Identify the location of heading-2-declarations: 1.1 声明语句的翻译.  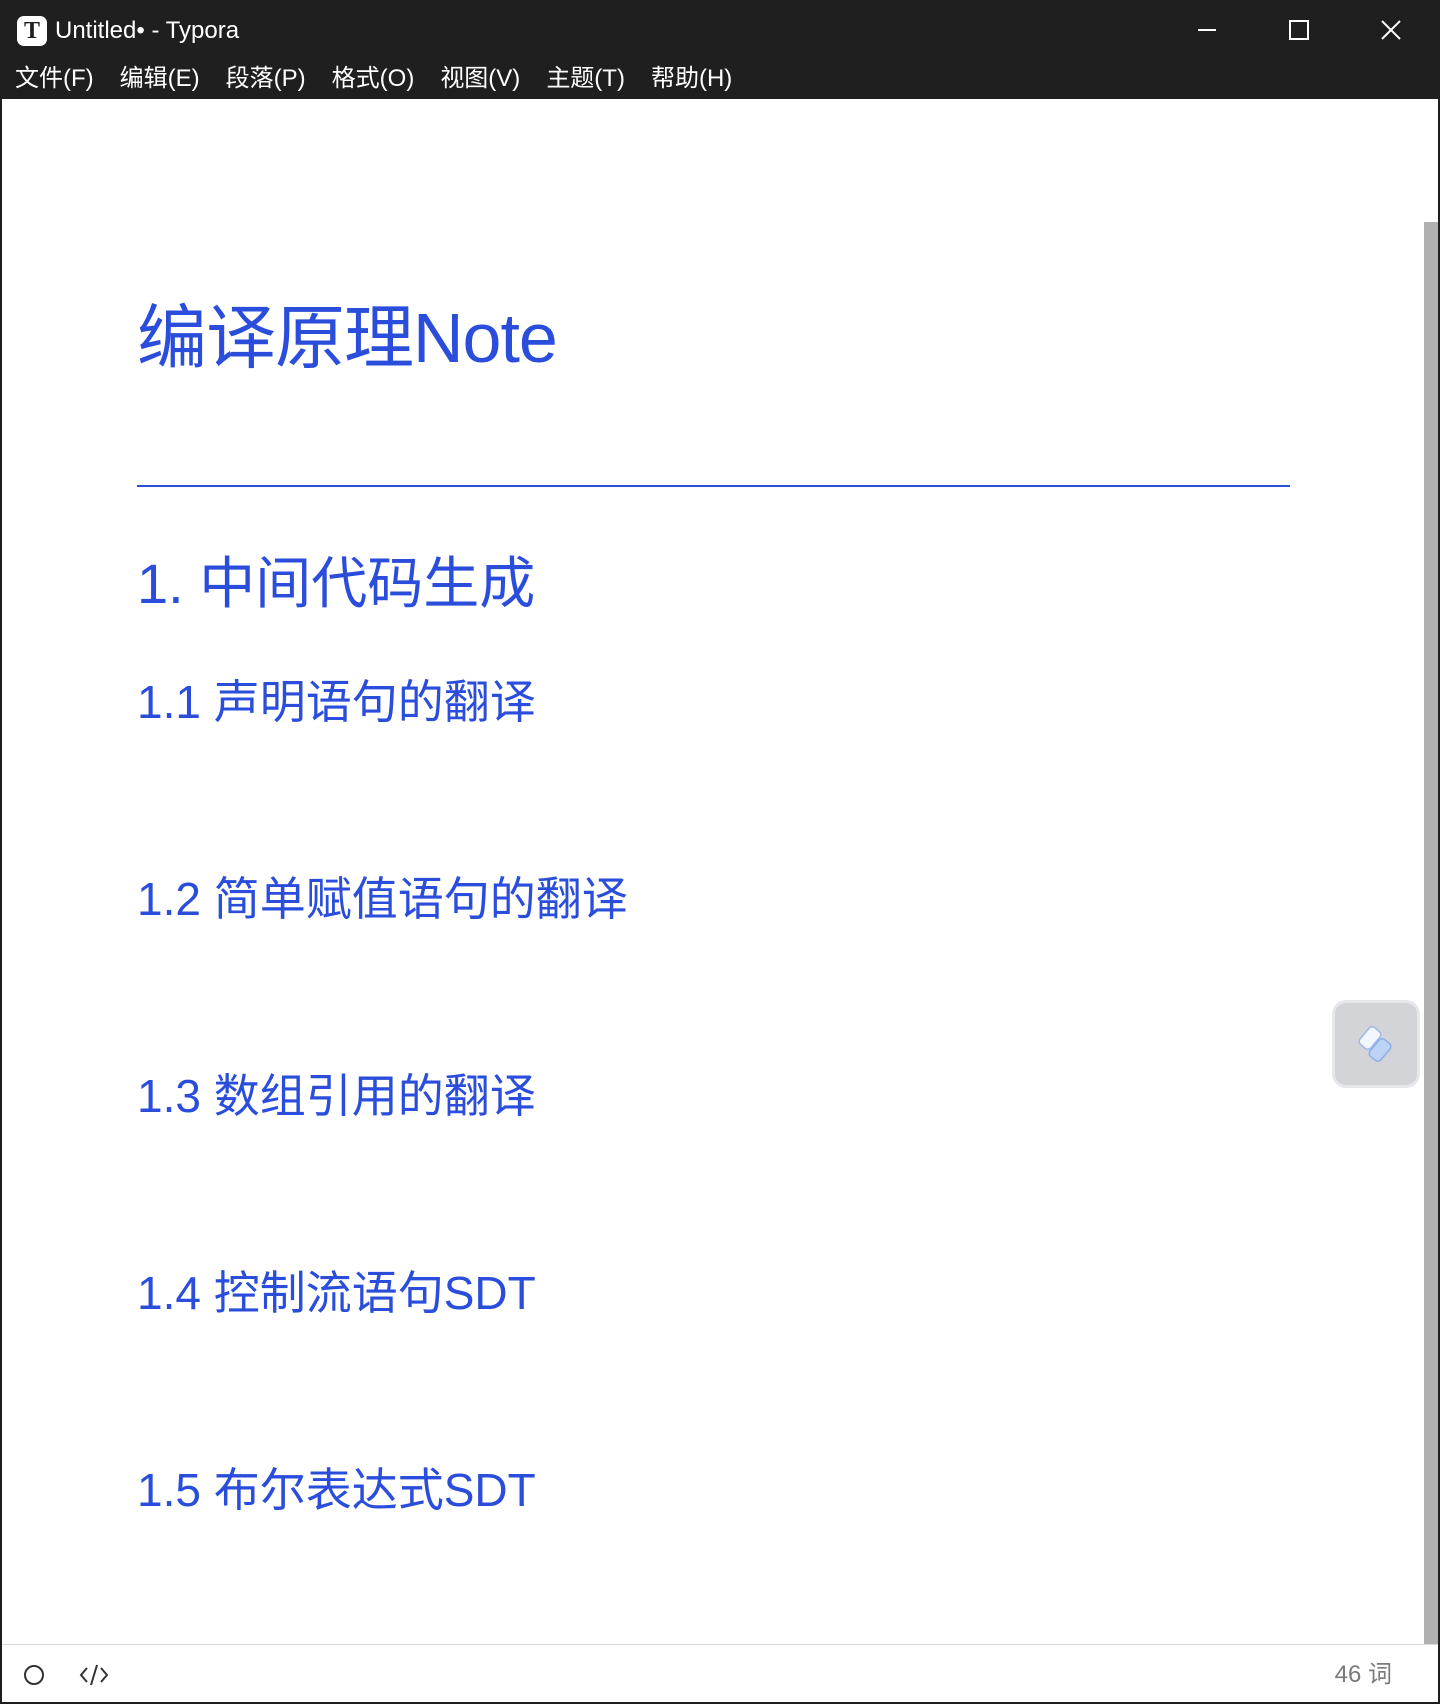
(336, 699).